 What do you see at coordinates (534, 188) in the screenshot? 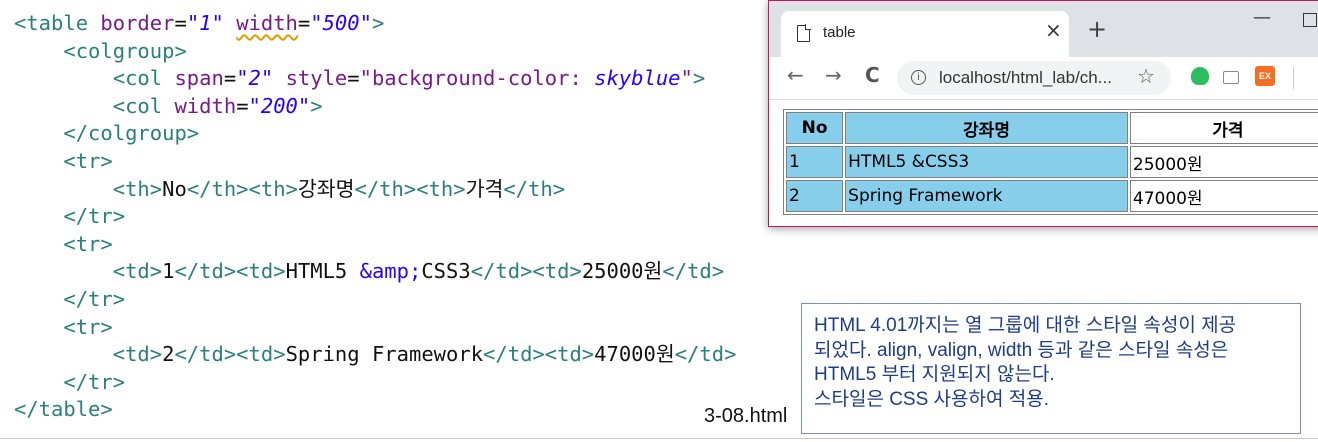
I see `code-token: </th>` at bounding box center [534, 188].